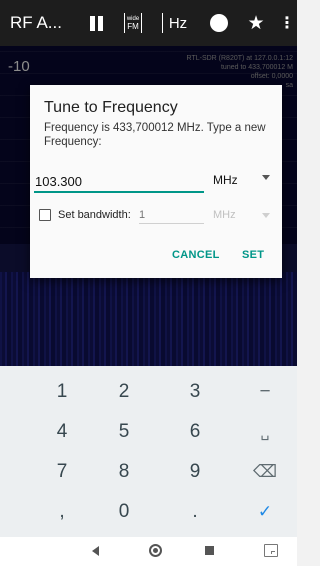  Describe the element at coordinates (155, 550) in the screenshot. I see `home-icon` at that location.